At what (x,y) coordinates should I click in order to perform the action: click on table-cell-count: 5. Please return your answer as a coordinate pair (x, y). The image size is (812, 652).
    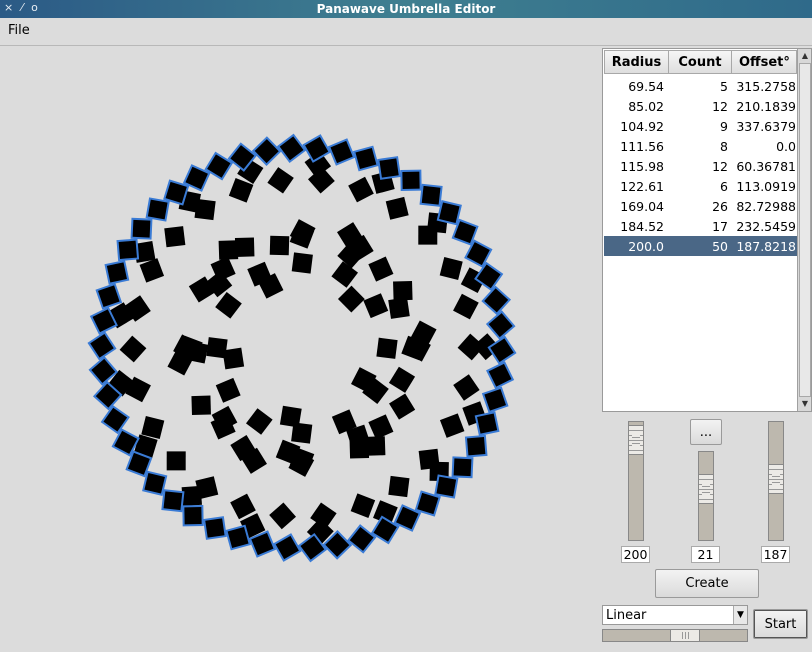
    Looking at the image, I should click on (724, 86).